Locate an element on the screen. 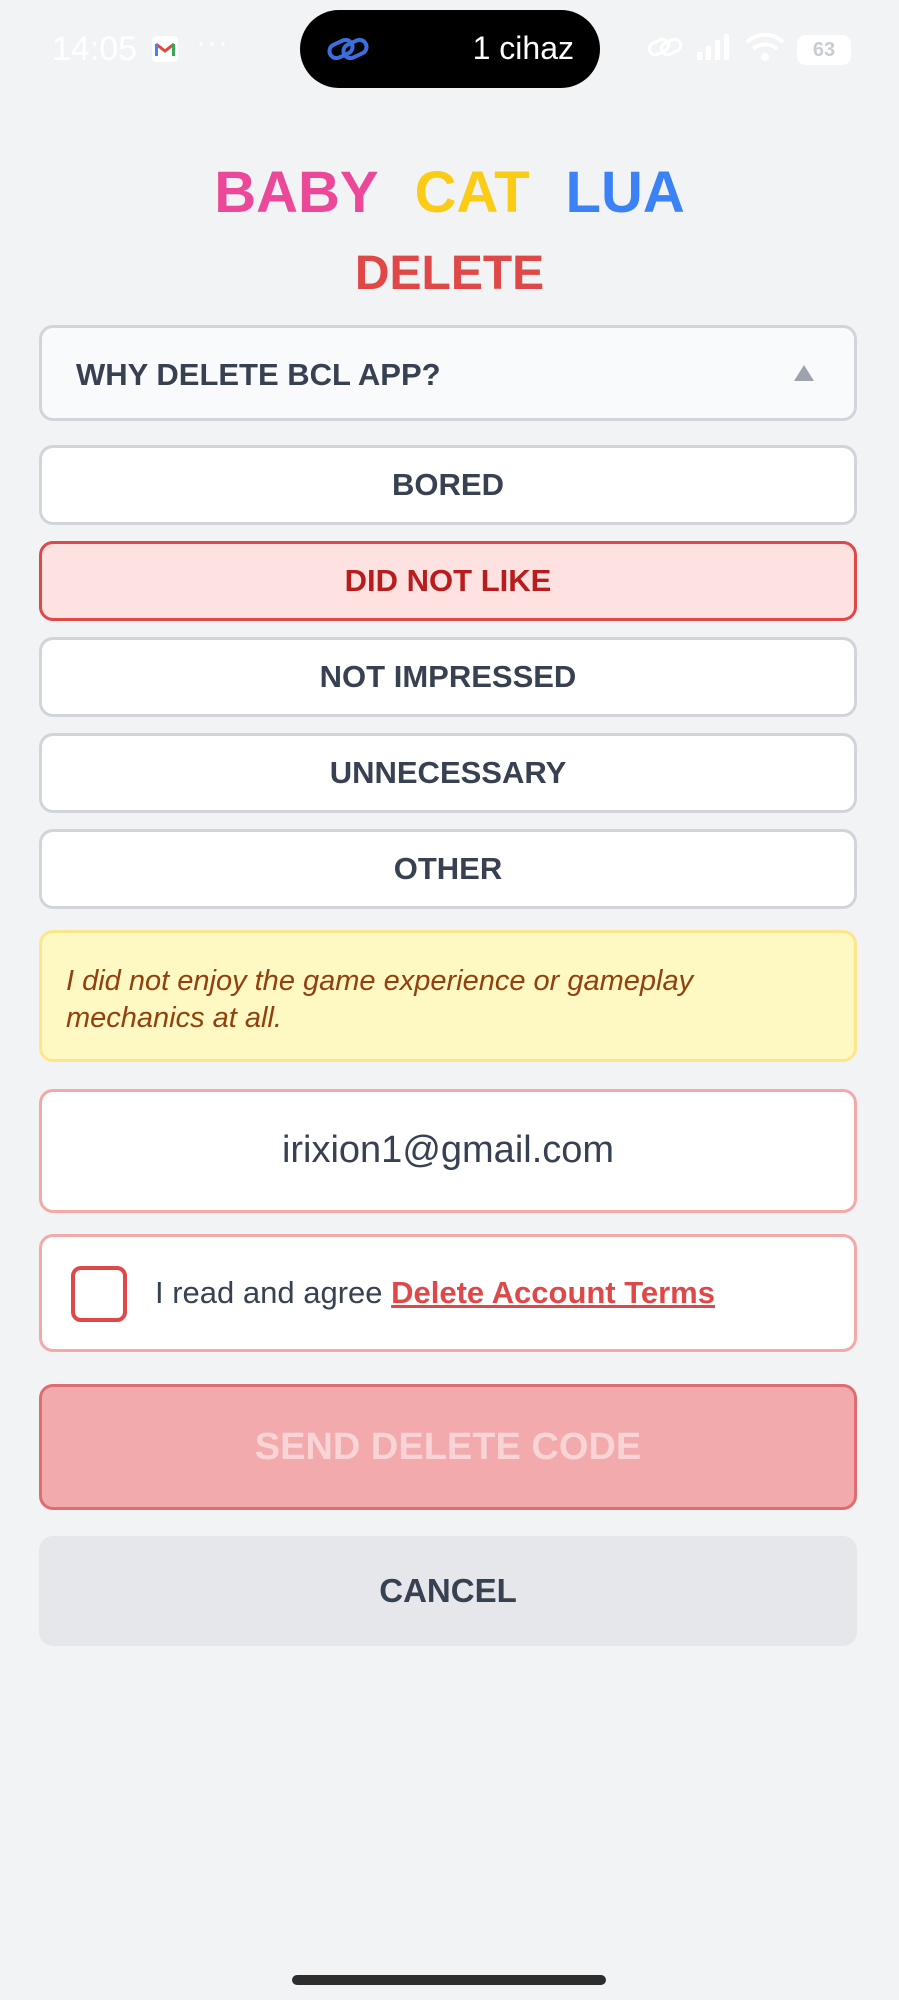 The height and width of the screenshot is (2000, 899). title-baby: BABY is located at coordinates (296, 192).